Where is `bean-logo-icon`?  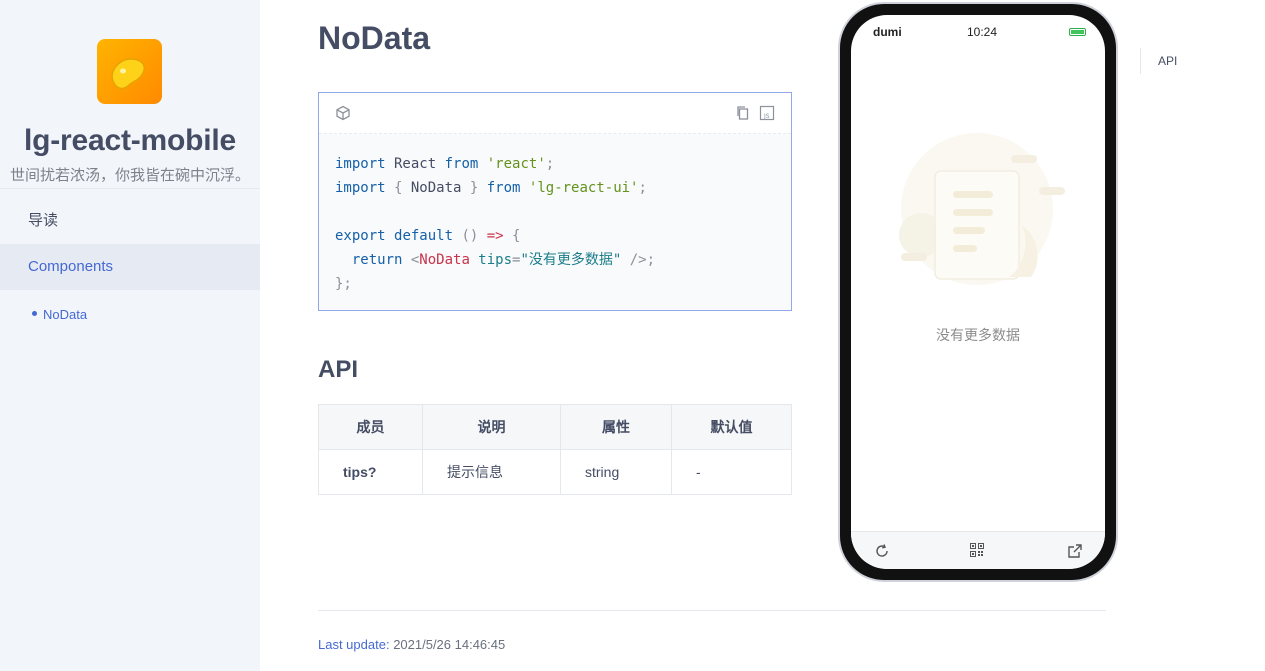 bean-logo-icon is located at coordinates (128, 74).